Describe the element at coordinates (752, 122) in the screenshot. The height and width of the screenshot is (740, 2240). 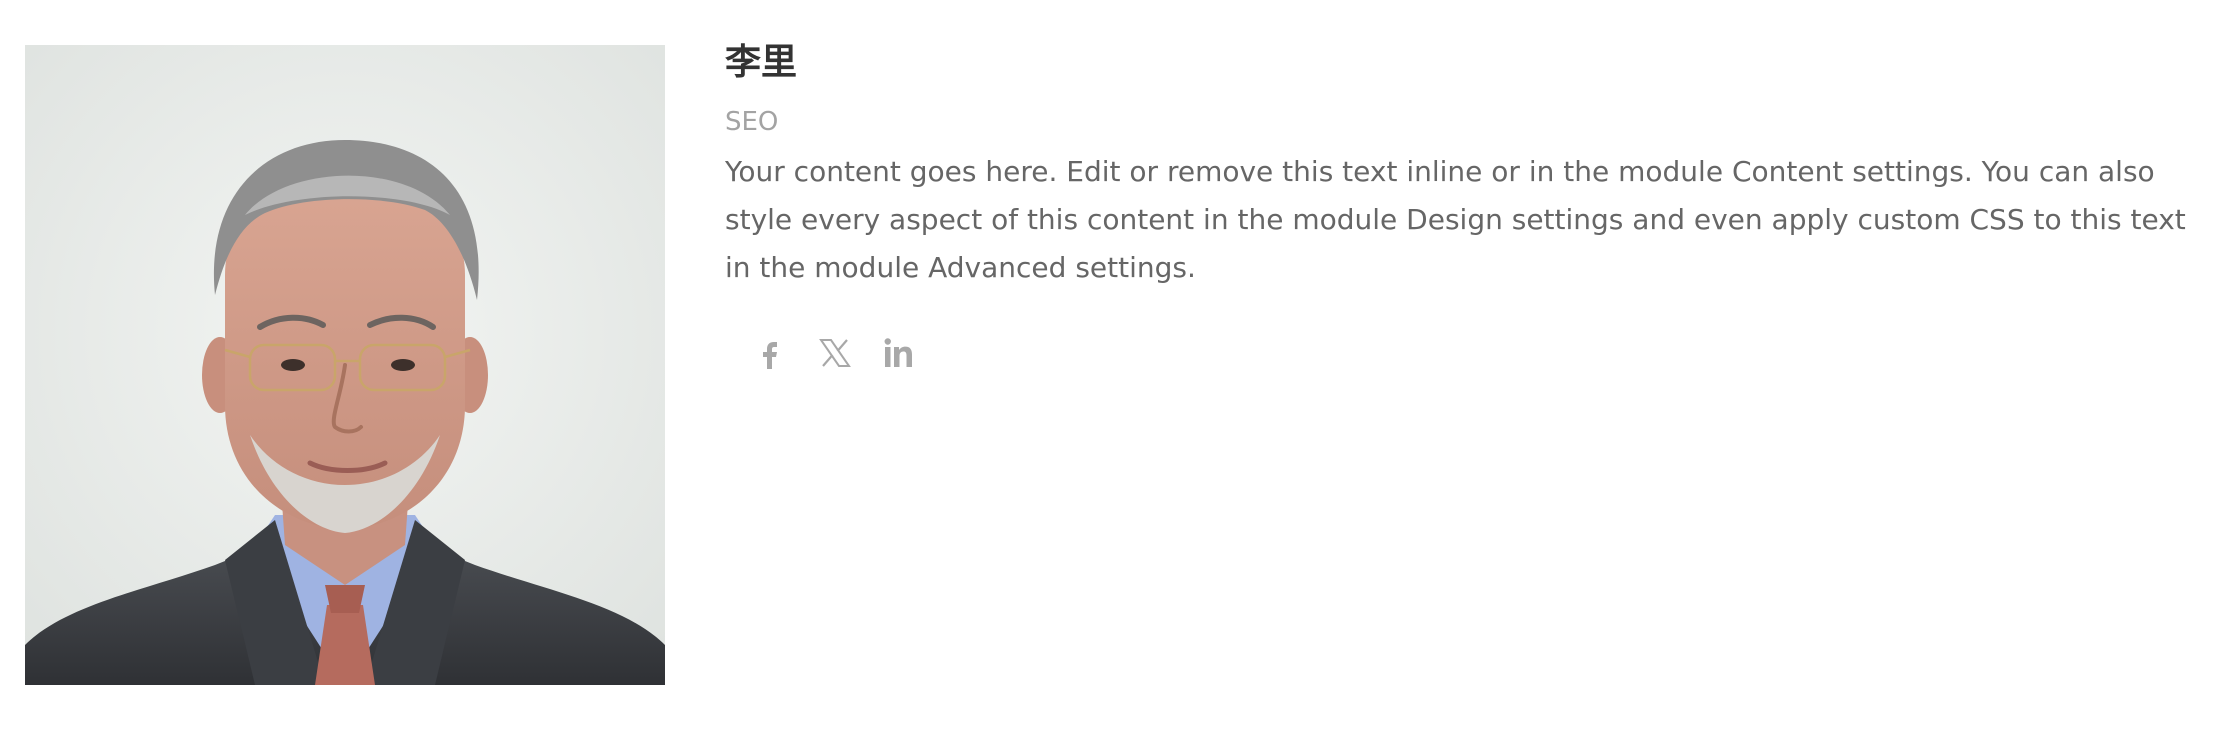
I see `member-position: SEO` at that location.